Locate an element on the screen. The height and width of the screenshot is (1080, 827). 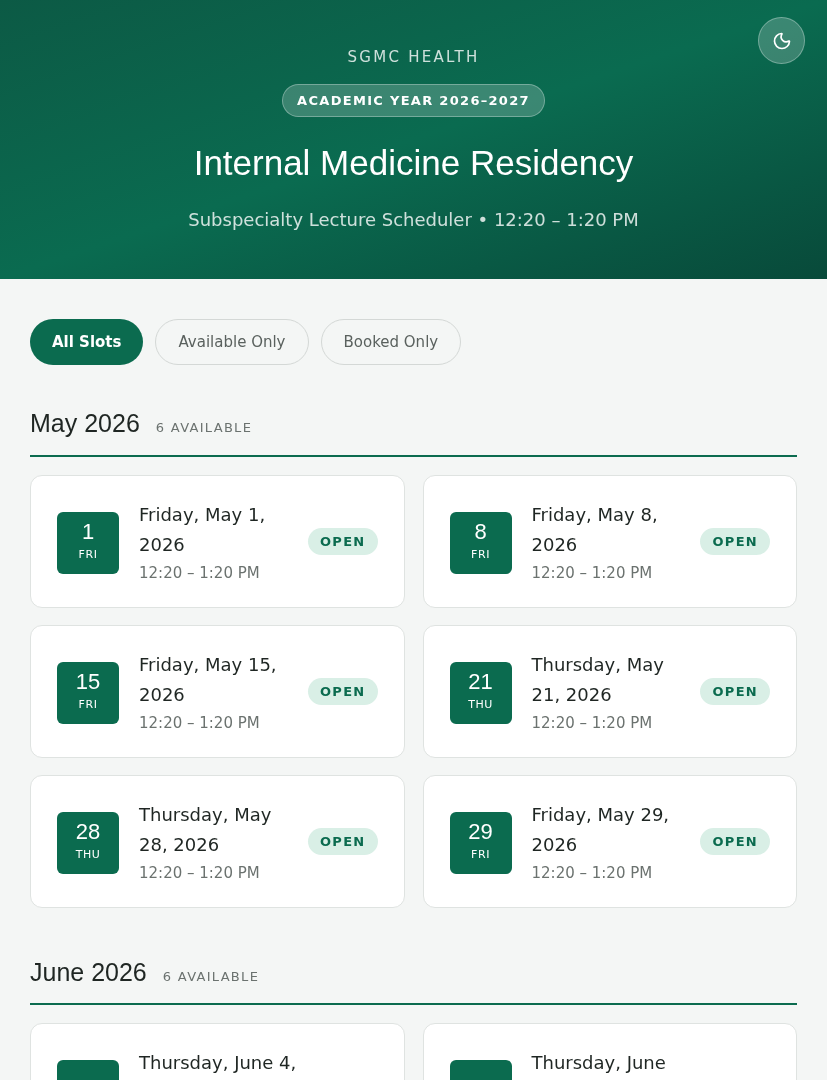
day-number: 15 is located at coordinates (88, 682).